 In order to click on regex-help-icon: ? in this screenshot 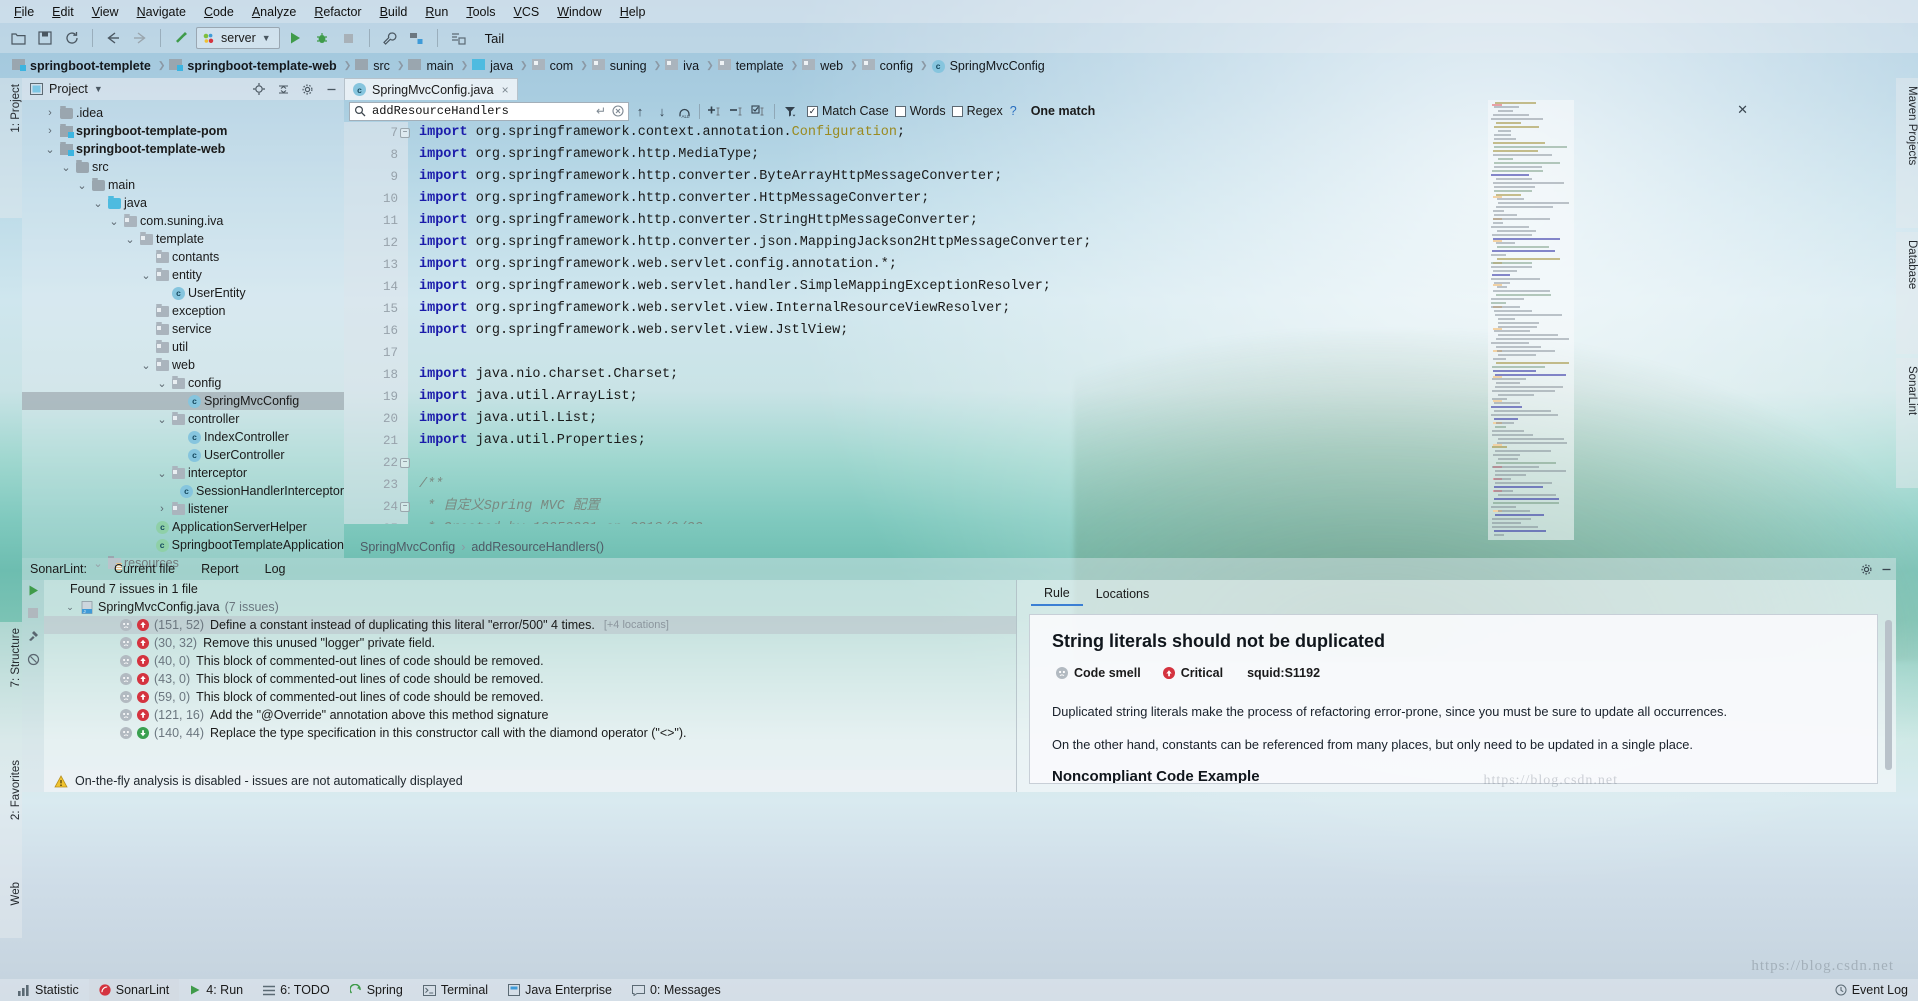, I will do `click(1013, 111)`.